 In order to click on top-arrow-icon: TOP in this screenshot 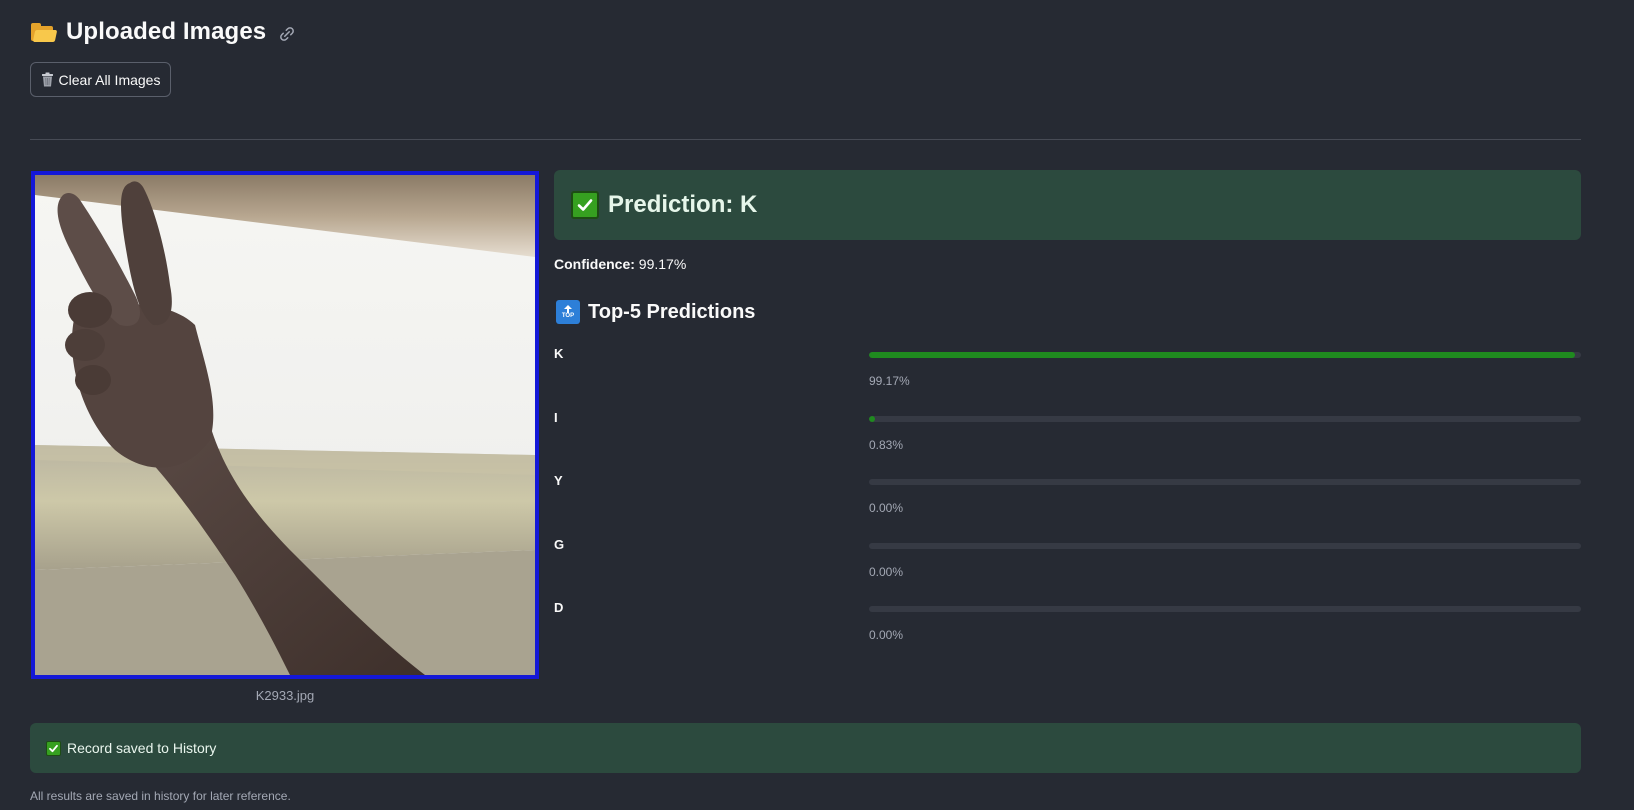, I will do `click(568, 312)`.